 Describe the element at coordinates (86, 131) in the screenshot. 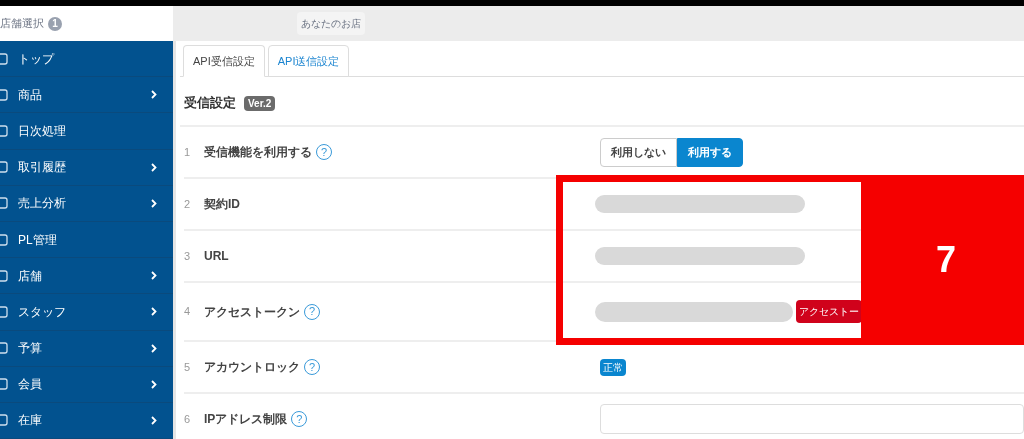

I see `sidebar-item: 日次処理` at that location.